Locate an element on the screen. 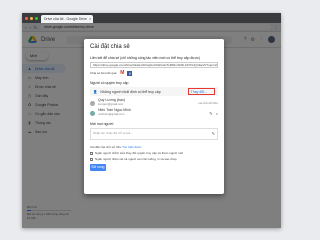 The image size is (320, 240). invite-label: Mời mọi người: is located at coordinates (102, 124).